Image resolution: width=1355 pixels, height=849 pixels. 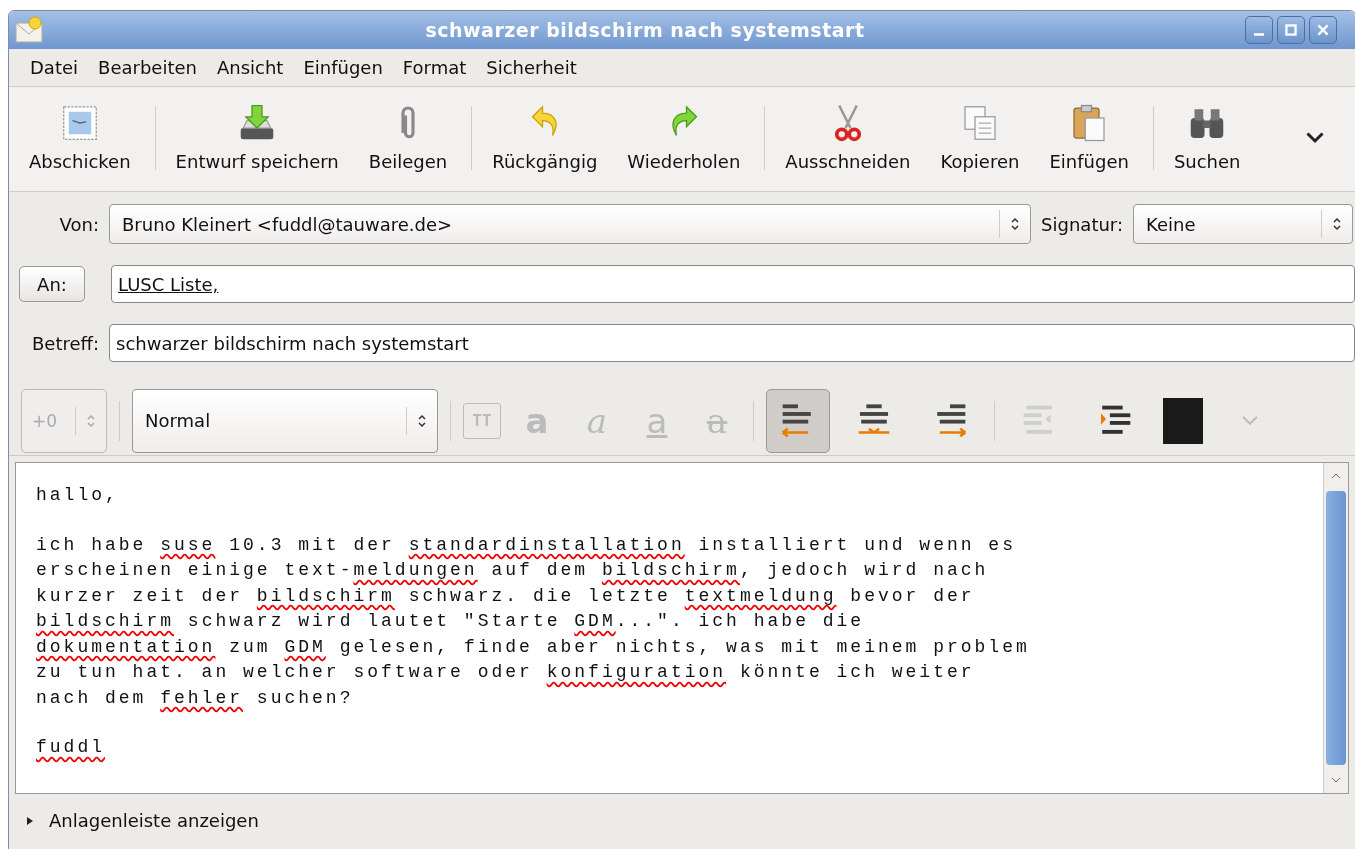 What do you see at coordinates (1207, 137) in the screenshot?
I see `toolbar-button: Suchen` at bounding box center [1207, 137].